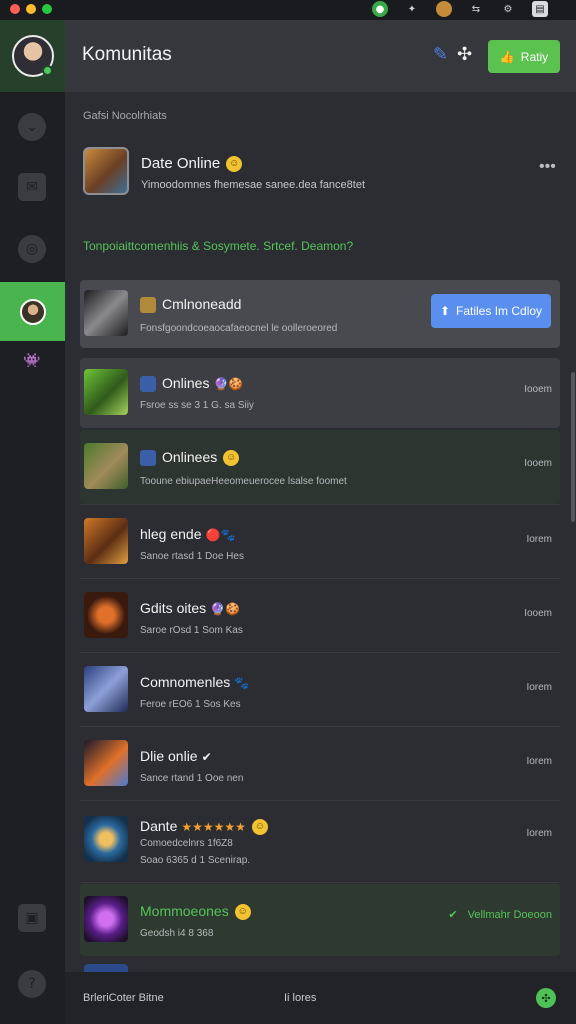 This screenshot has height=1024, width=576. I want to click on row-title-text: Cmlnoneadd, so click(202, 304).